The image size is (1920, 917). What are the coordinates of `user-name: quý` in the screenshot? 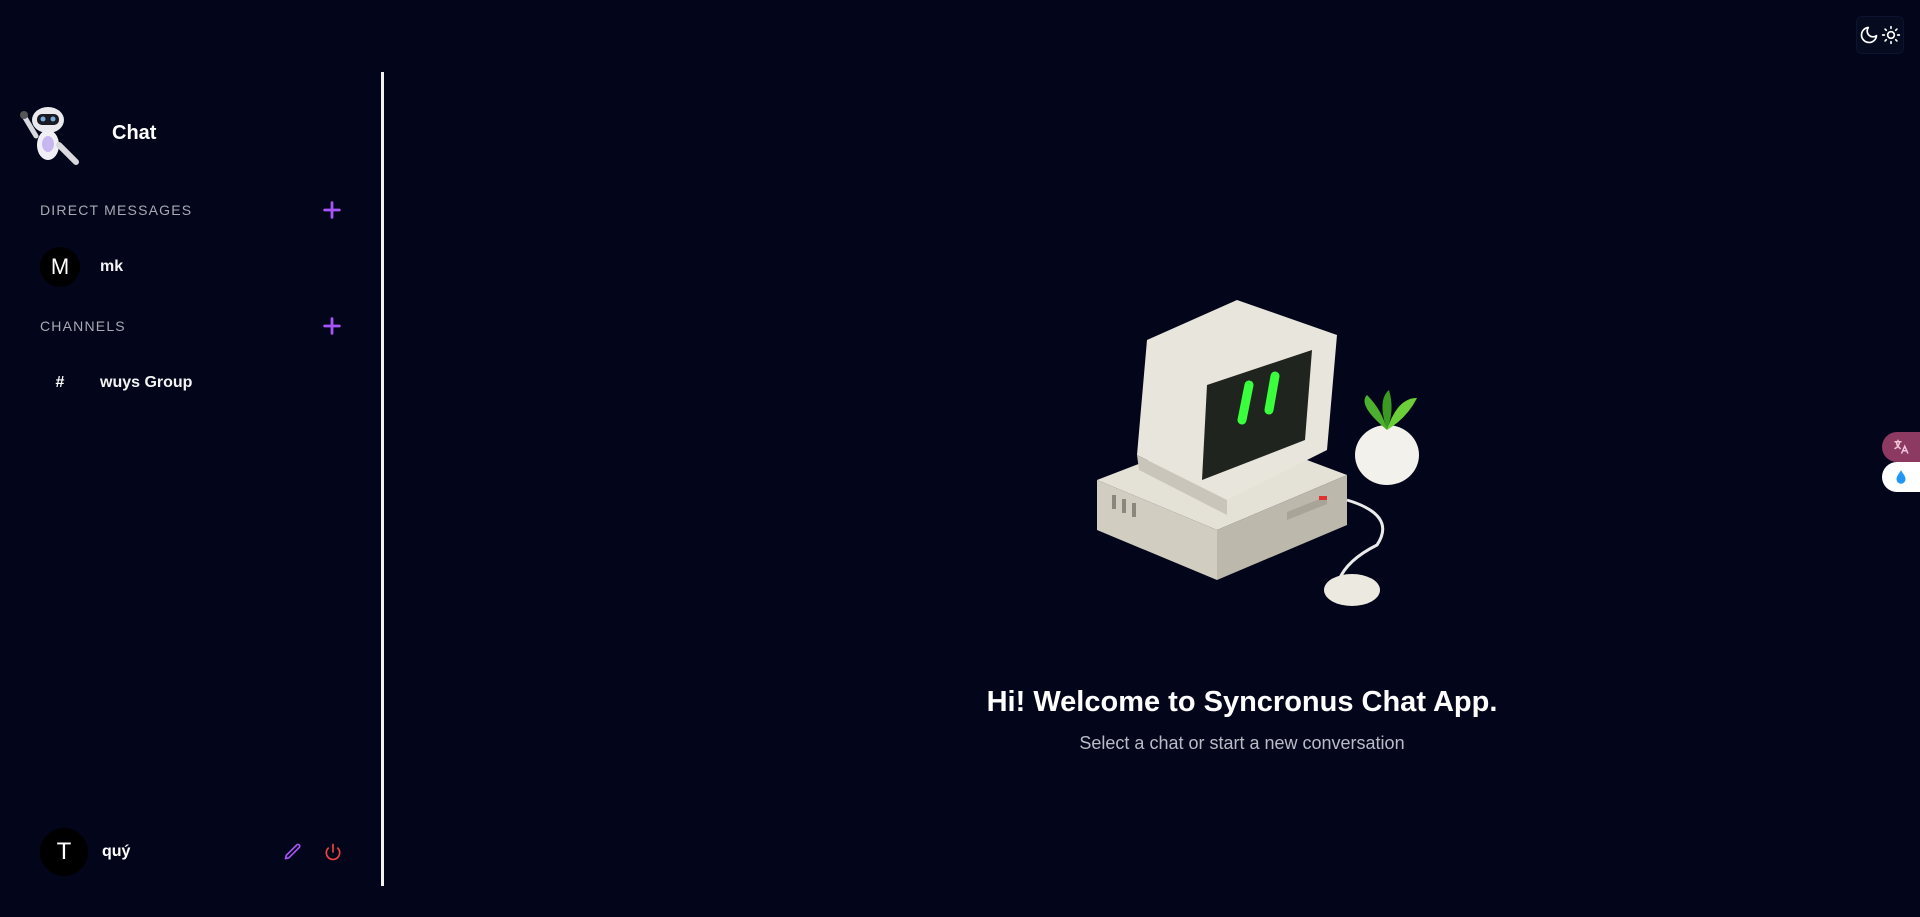 It's located at (116, 851).